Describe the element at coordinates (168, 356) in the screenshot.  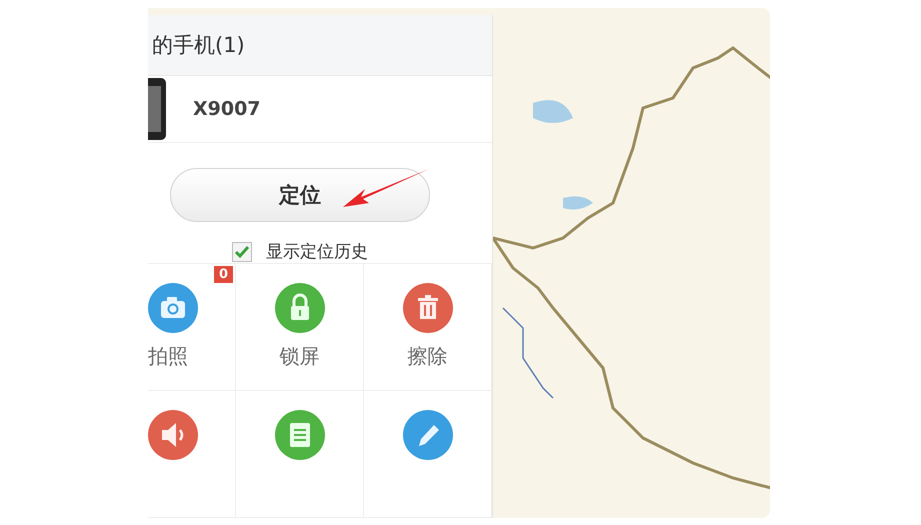
I see `tool-label: 拍照` at that location.